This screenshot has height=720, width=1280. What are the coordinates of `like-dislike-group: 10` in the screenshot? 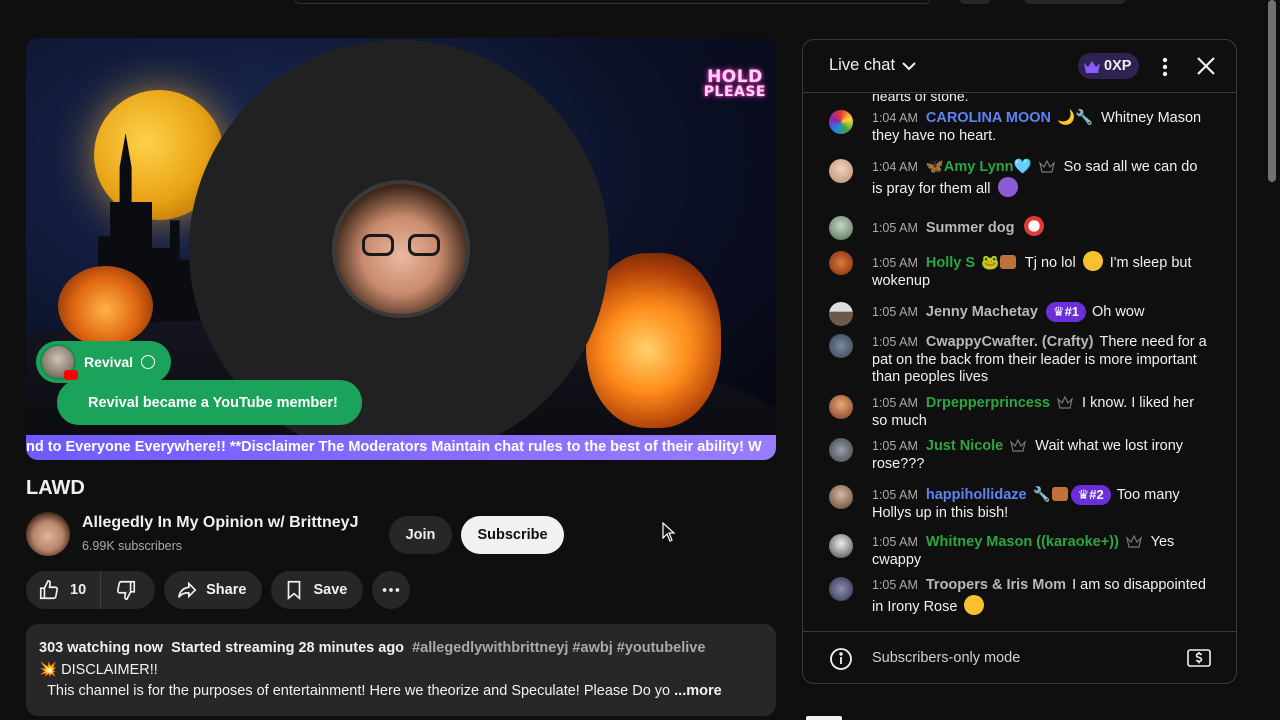 It's located at (91, 590).